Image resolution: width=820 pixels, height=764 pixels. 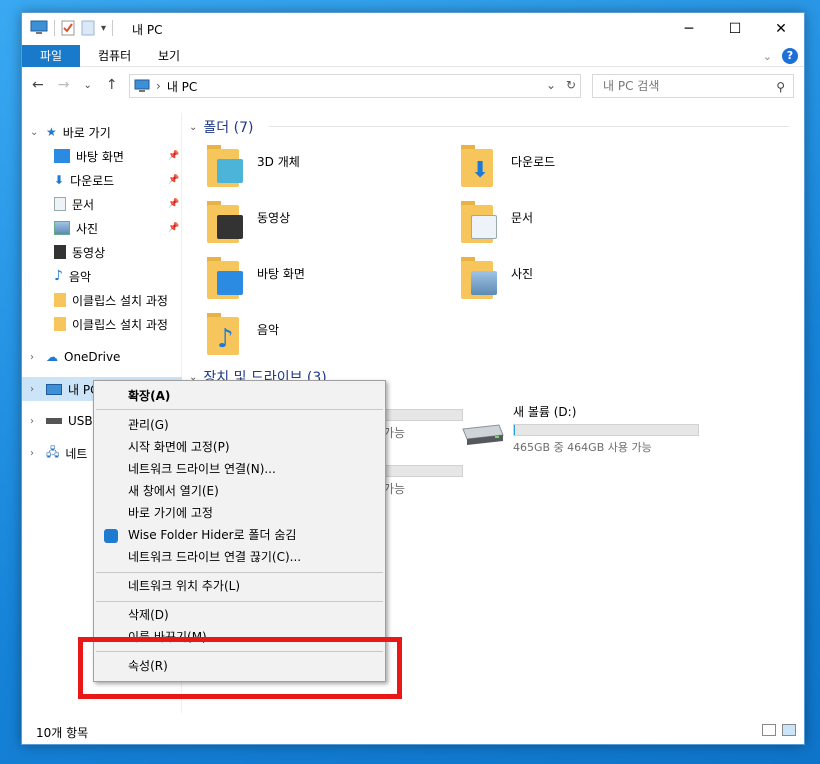 I want to click on folder-label: 문서, so click(x=522, y=218).